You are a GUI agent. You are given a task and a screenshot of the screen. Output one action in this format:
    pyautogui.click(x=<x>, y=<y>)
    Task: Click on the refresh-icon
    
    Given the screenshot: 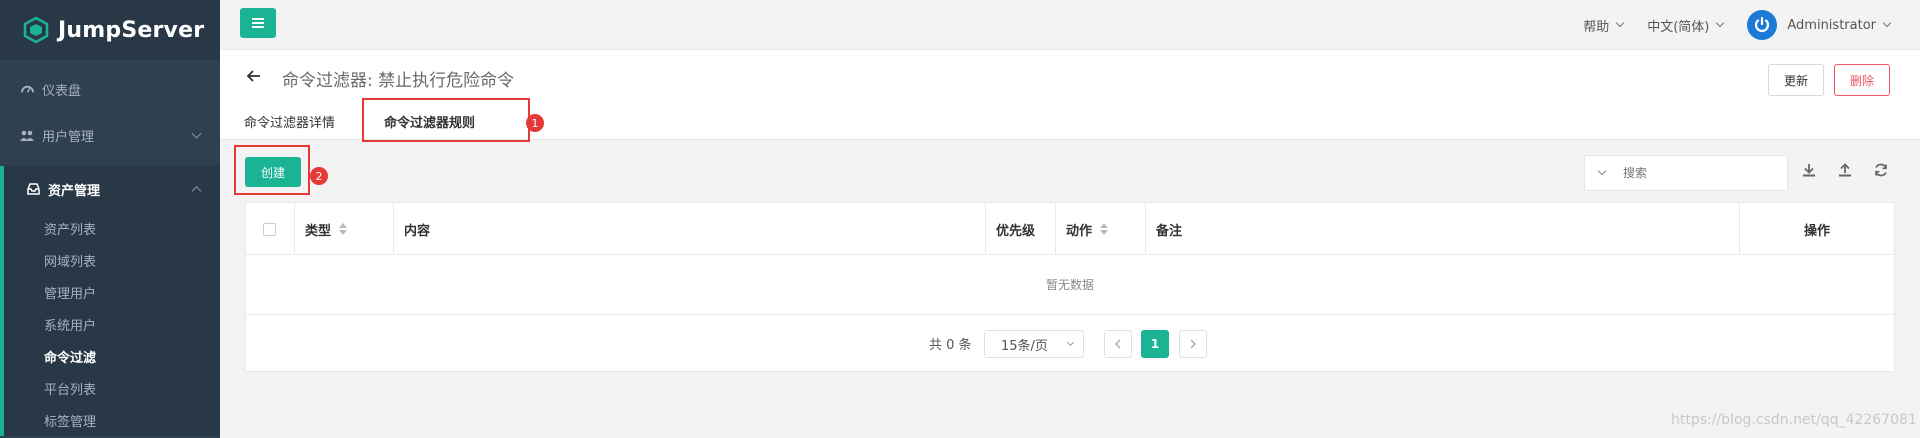 What is the action you would take?
    pyautogui.click(x=1881, y=170)
    